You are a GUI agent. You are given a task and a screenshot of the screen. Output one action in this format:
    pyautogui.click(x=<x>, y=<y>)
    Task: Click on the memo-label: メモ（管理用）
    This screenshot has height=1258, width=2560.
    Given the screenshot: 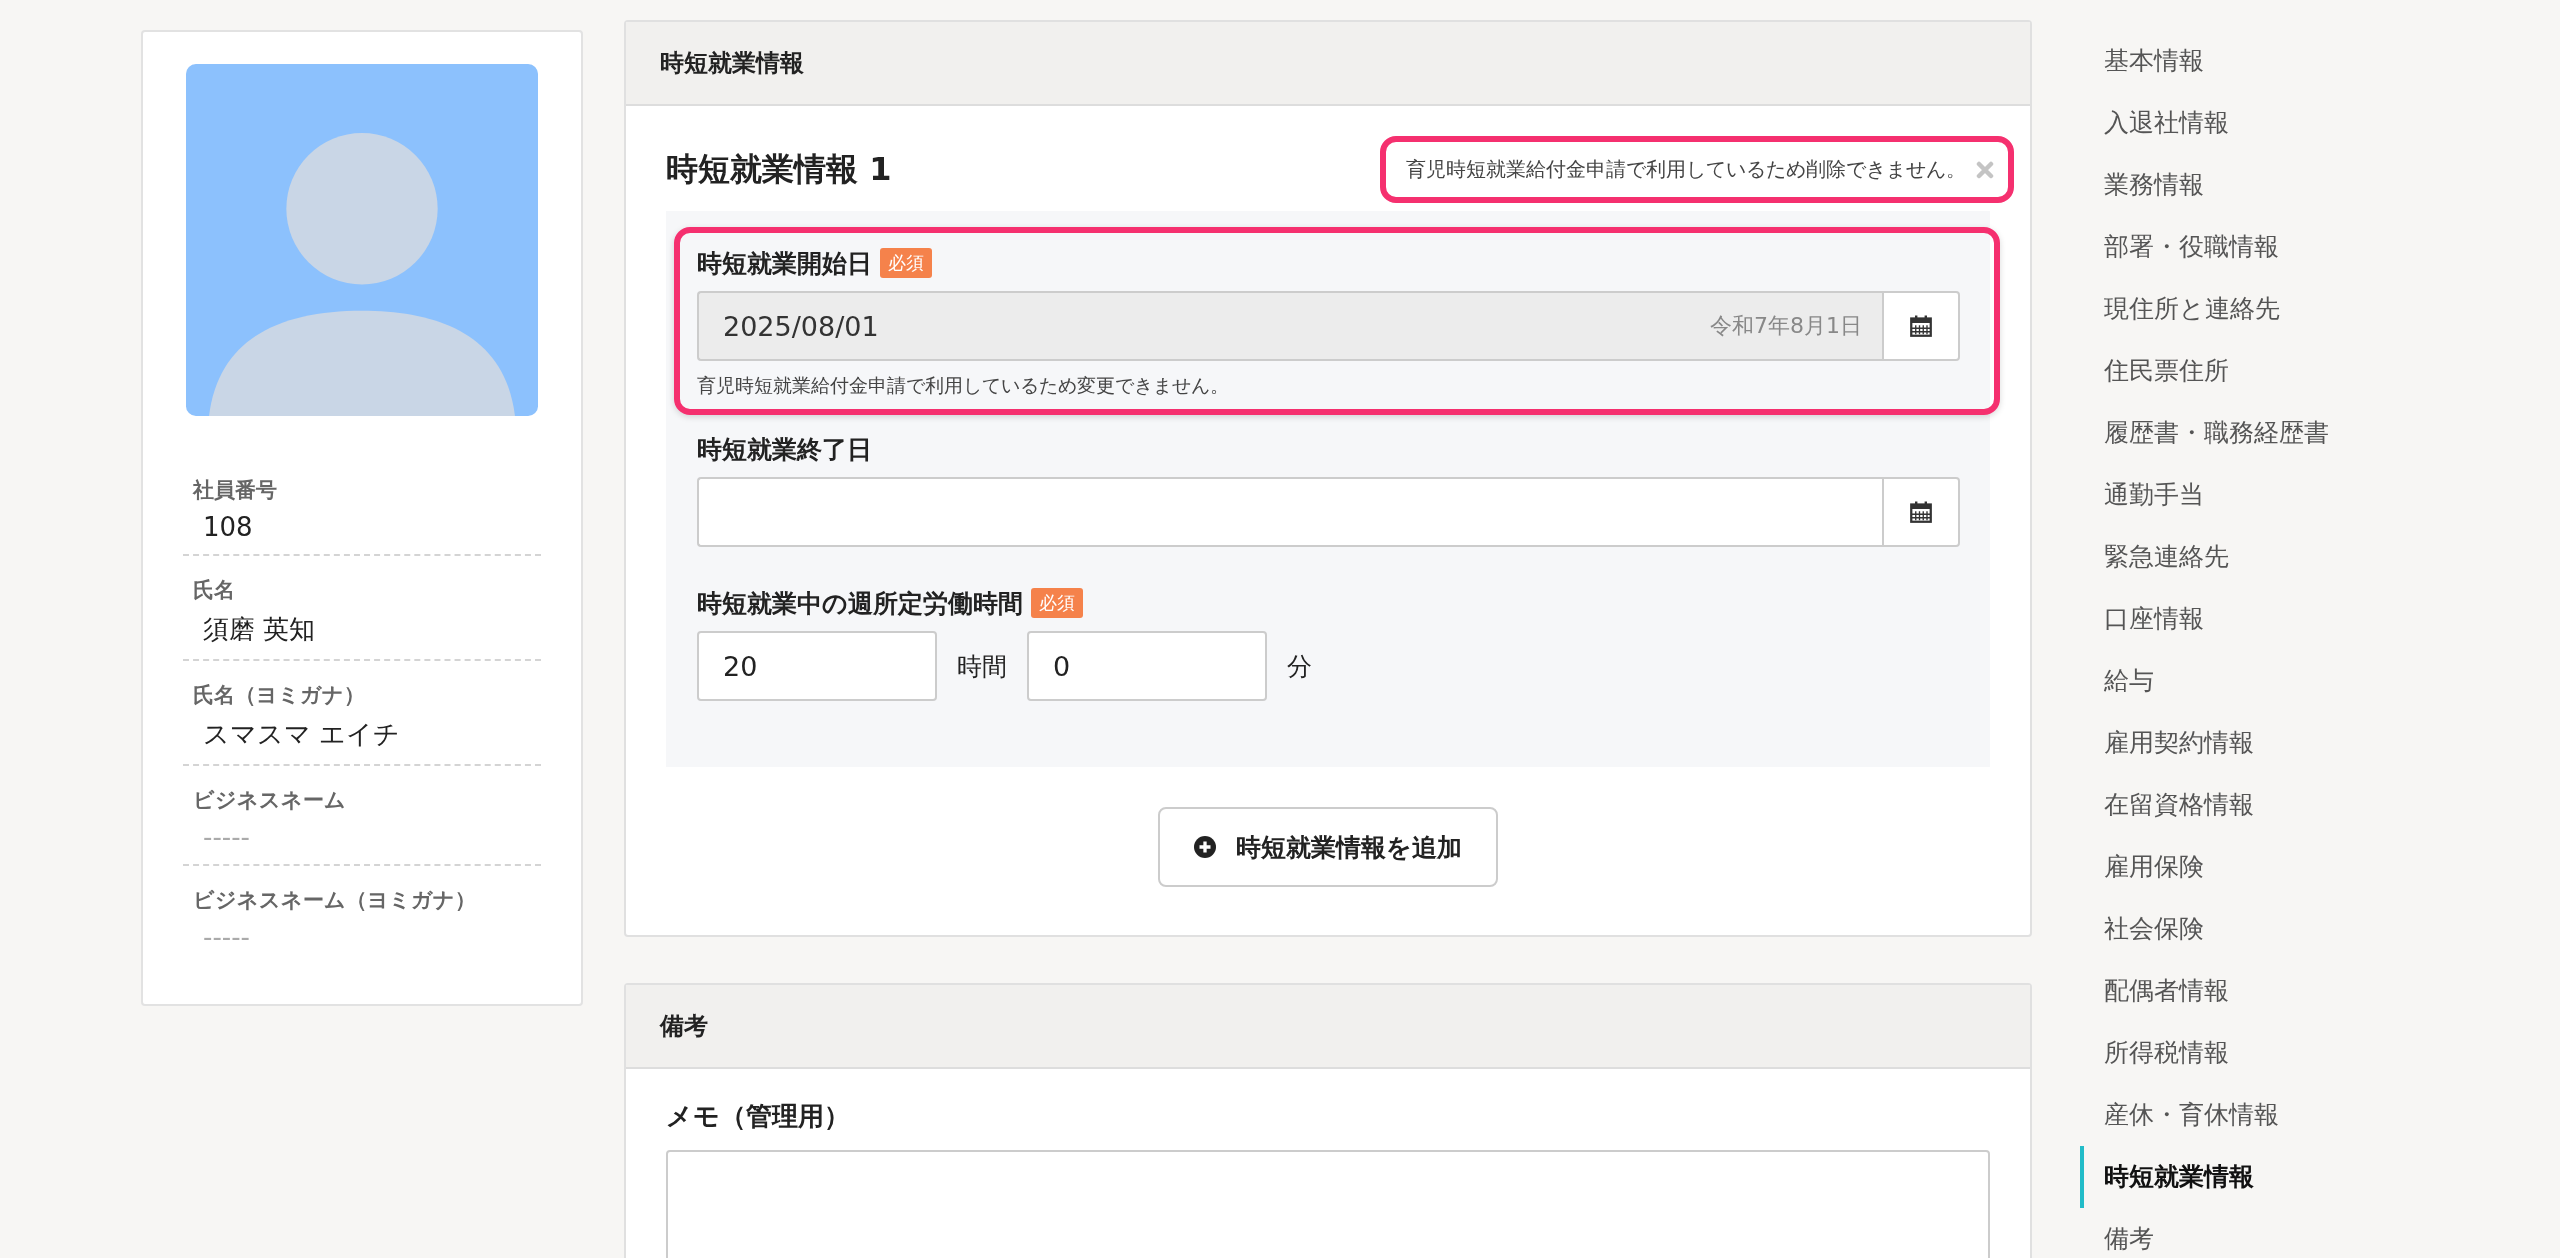 What is the action you would take?
    pyautogui.click(x=758, y=1116)
    